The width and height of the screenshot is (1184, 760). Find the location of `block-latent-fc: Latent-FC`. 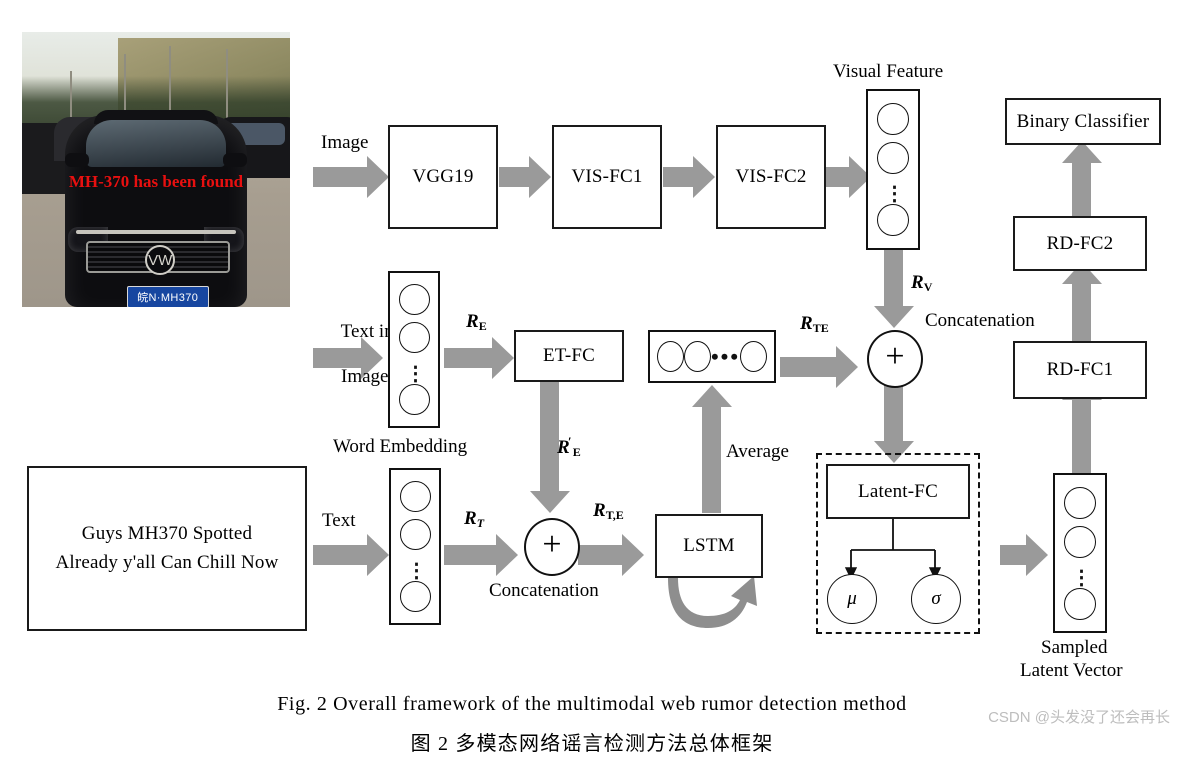

block-latent-fc: Latent-FC is located at coordinates (898, 491).